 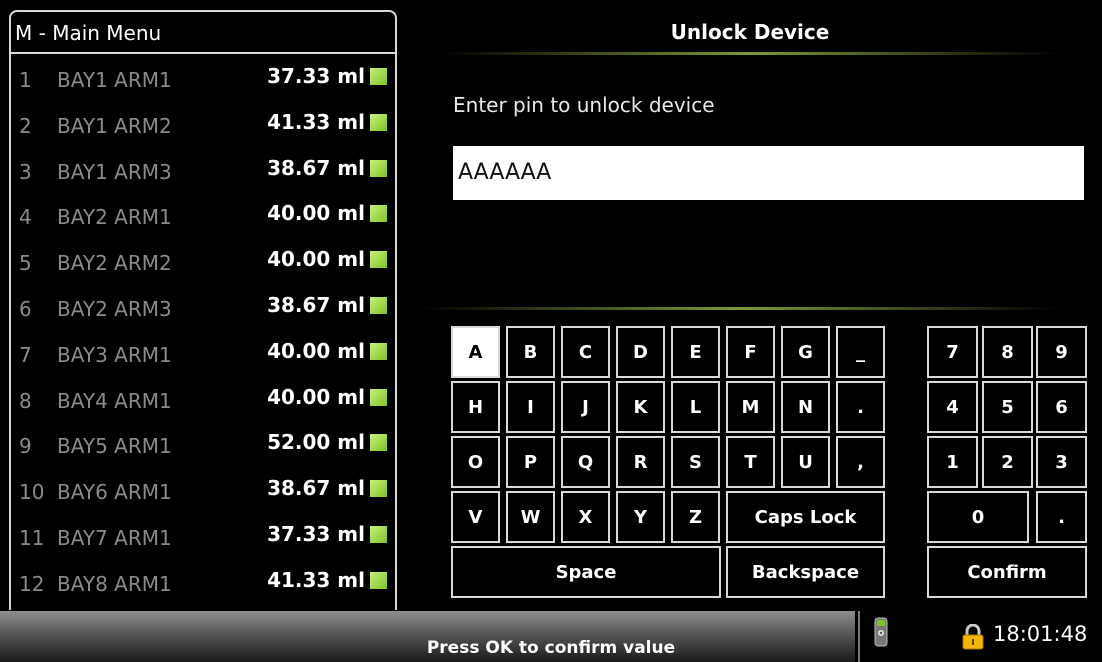 What do you see at coordinates (805, 572) in the screenshot?
I see `backspace-key: Backspace` at bounding box center [805, 572].